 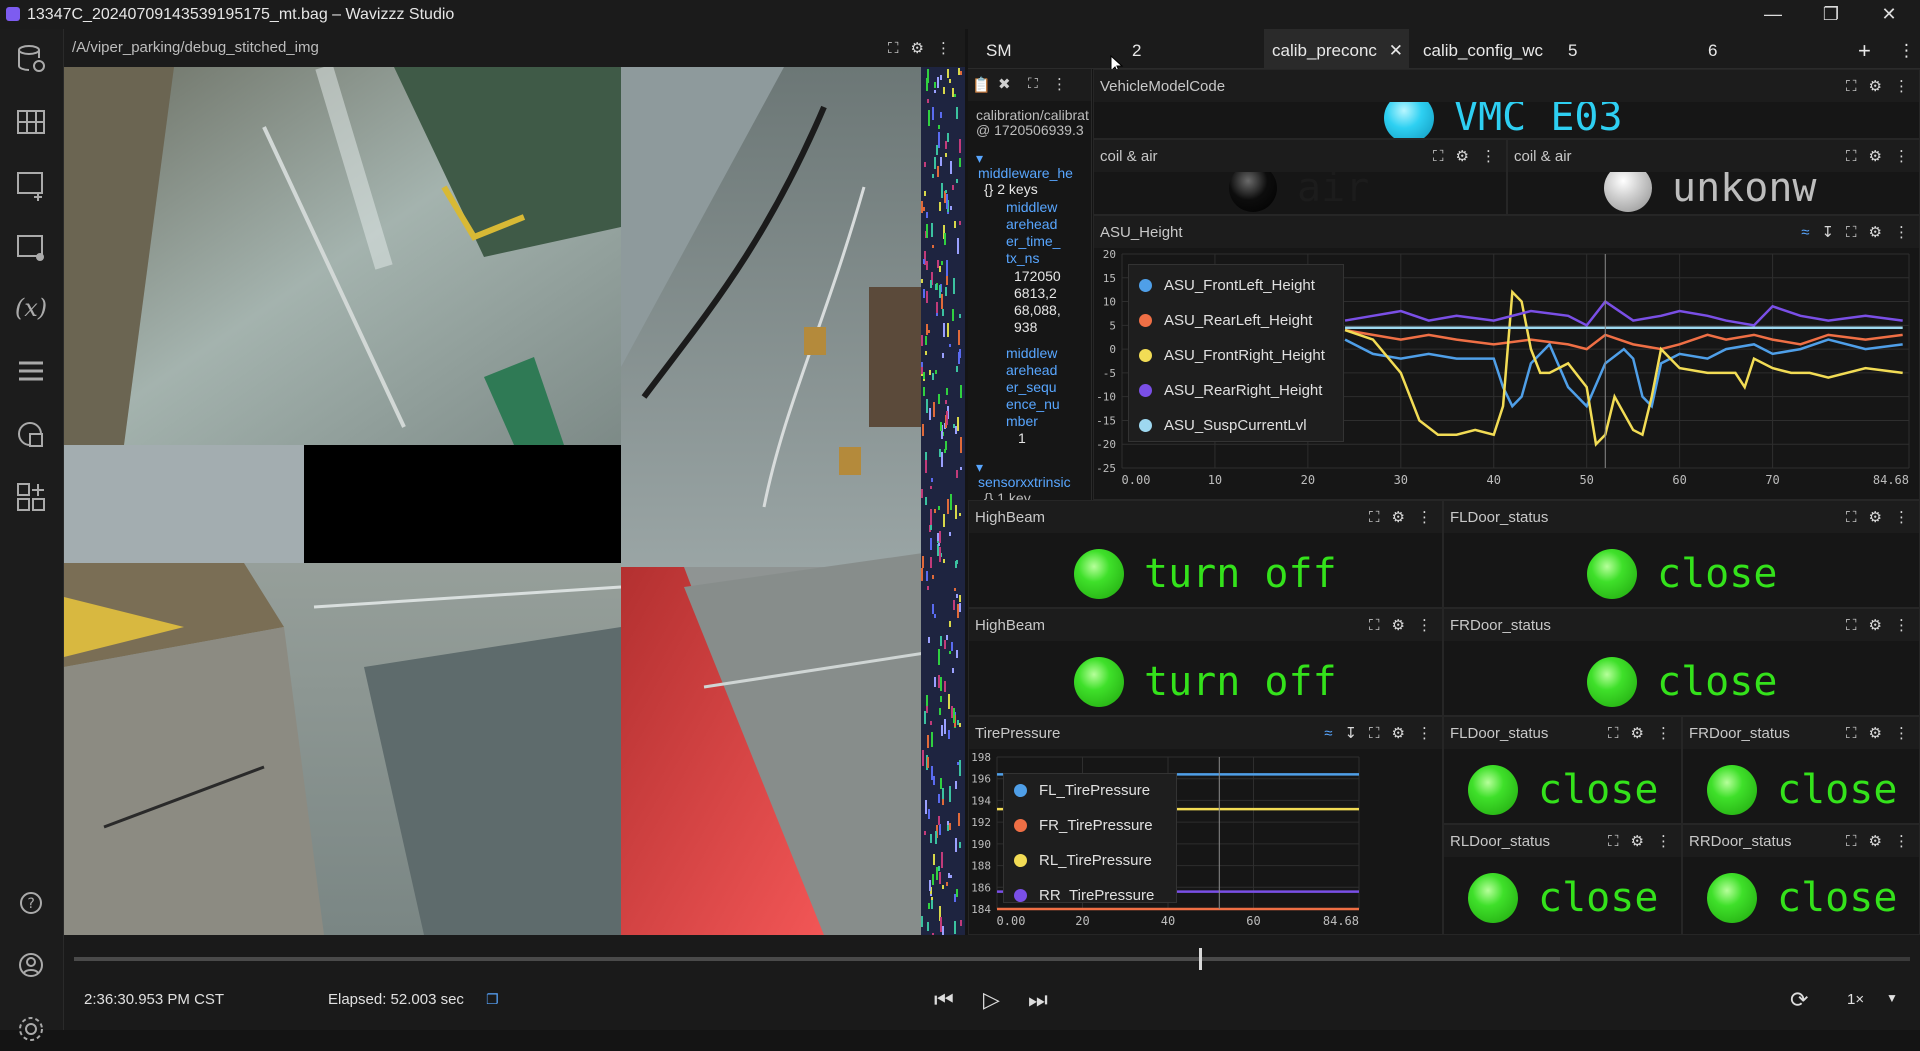 I want to click on data-source-icon, so click(x=31, y=59).